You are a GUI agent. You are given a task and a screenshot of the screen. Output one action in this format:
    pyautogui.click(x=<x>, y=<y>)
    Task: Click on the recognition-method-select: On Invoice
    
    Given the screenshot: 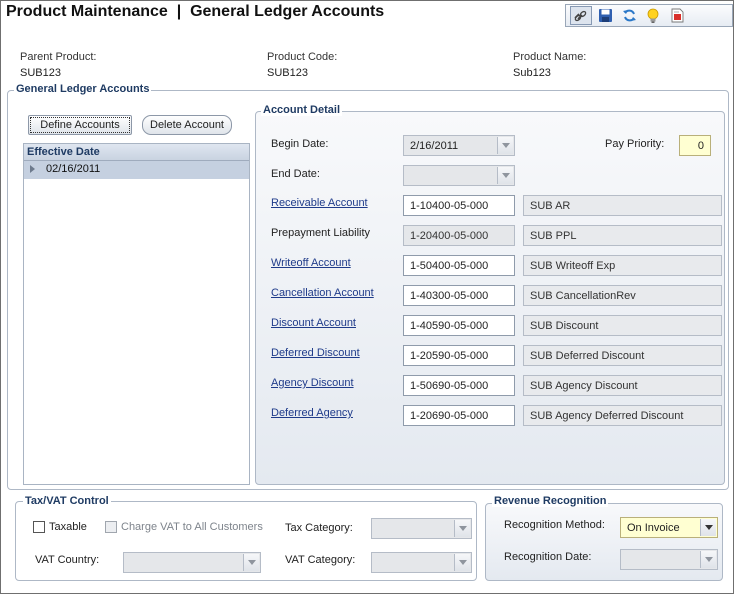 What is the action you would take?
    pyautogui.click(x=669, y=527)
    